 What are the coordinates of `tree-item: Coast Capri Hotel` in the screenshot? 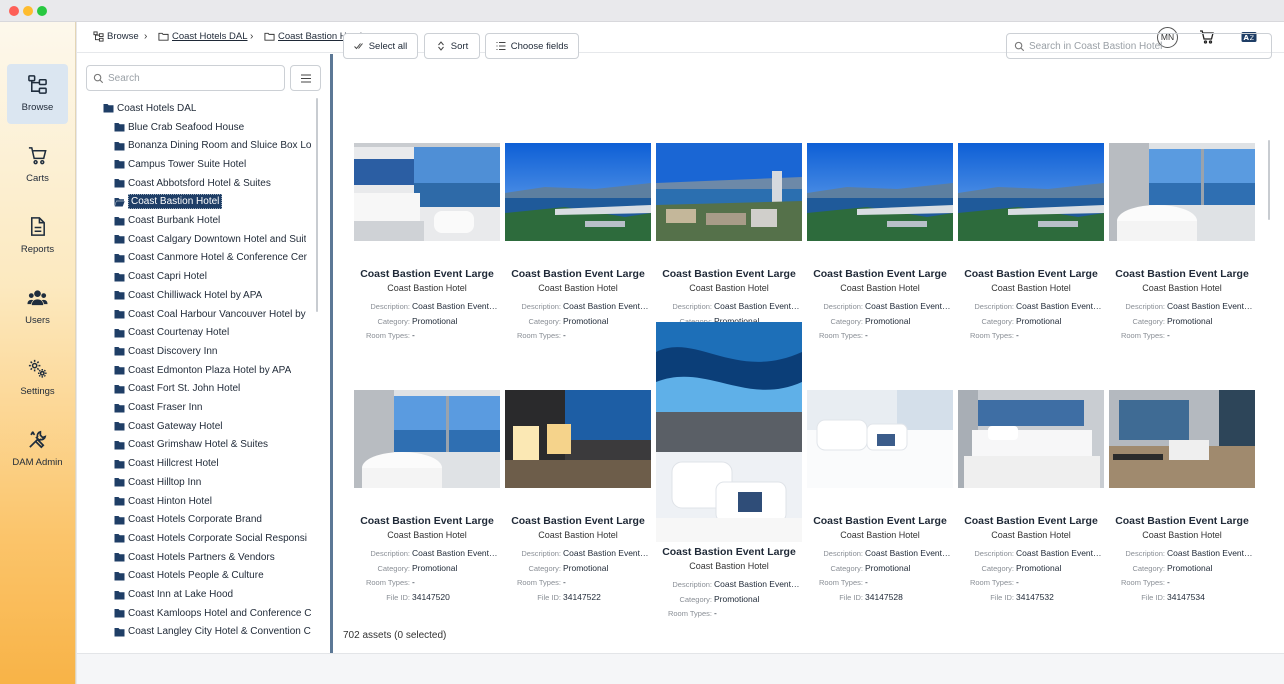 It's located at (160, 277).